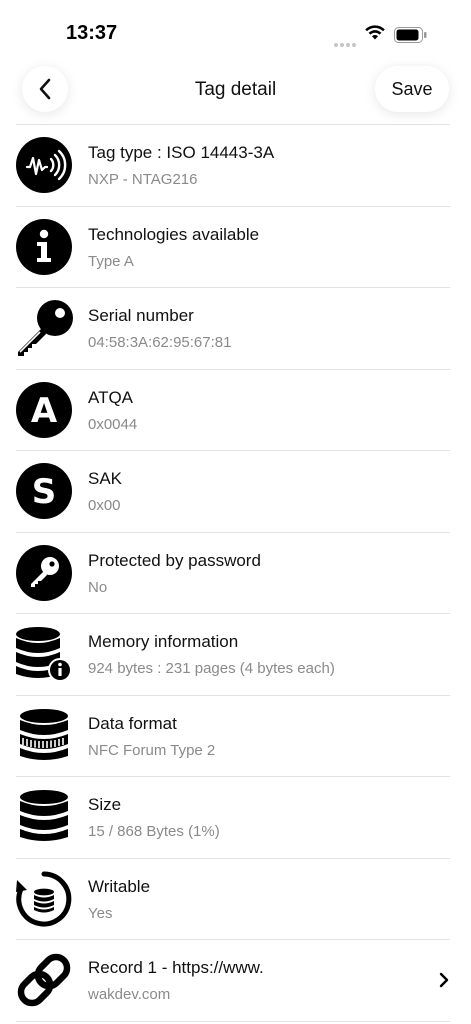 The height and width of the screenshot is (1024, 471). Describe the element at coordinates (235, 411) in the screenshot. I see `list-item-atqa: A ATQA 0x0044` at that location.